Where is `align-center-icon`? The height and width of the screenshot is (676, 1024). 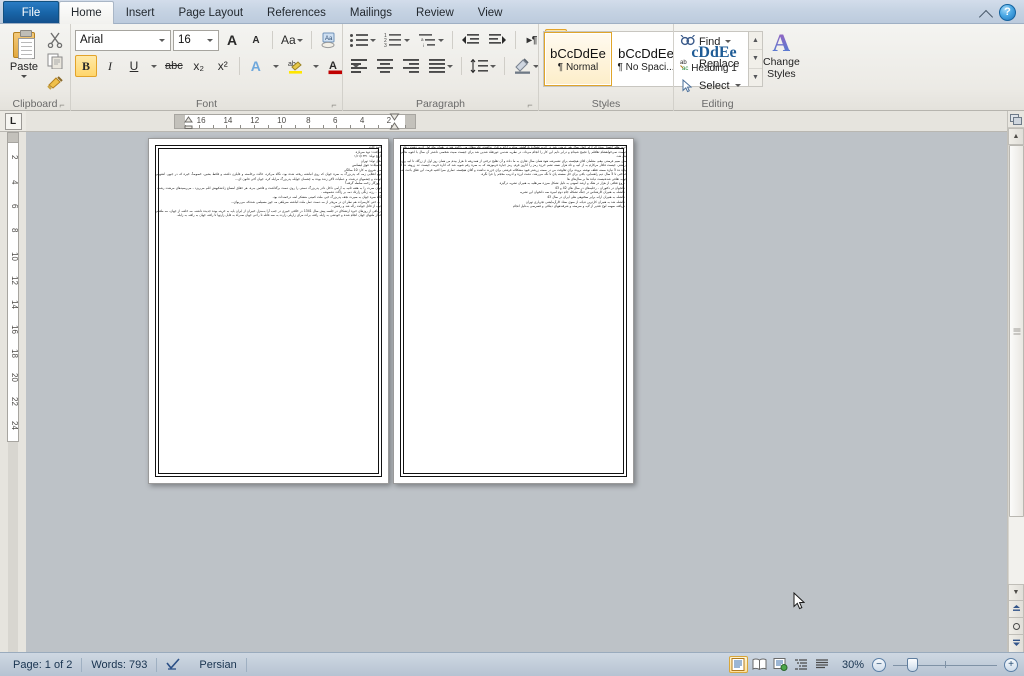
align-center-icon is located at coordinates (385, 66).